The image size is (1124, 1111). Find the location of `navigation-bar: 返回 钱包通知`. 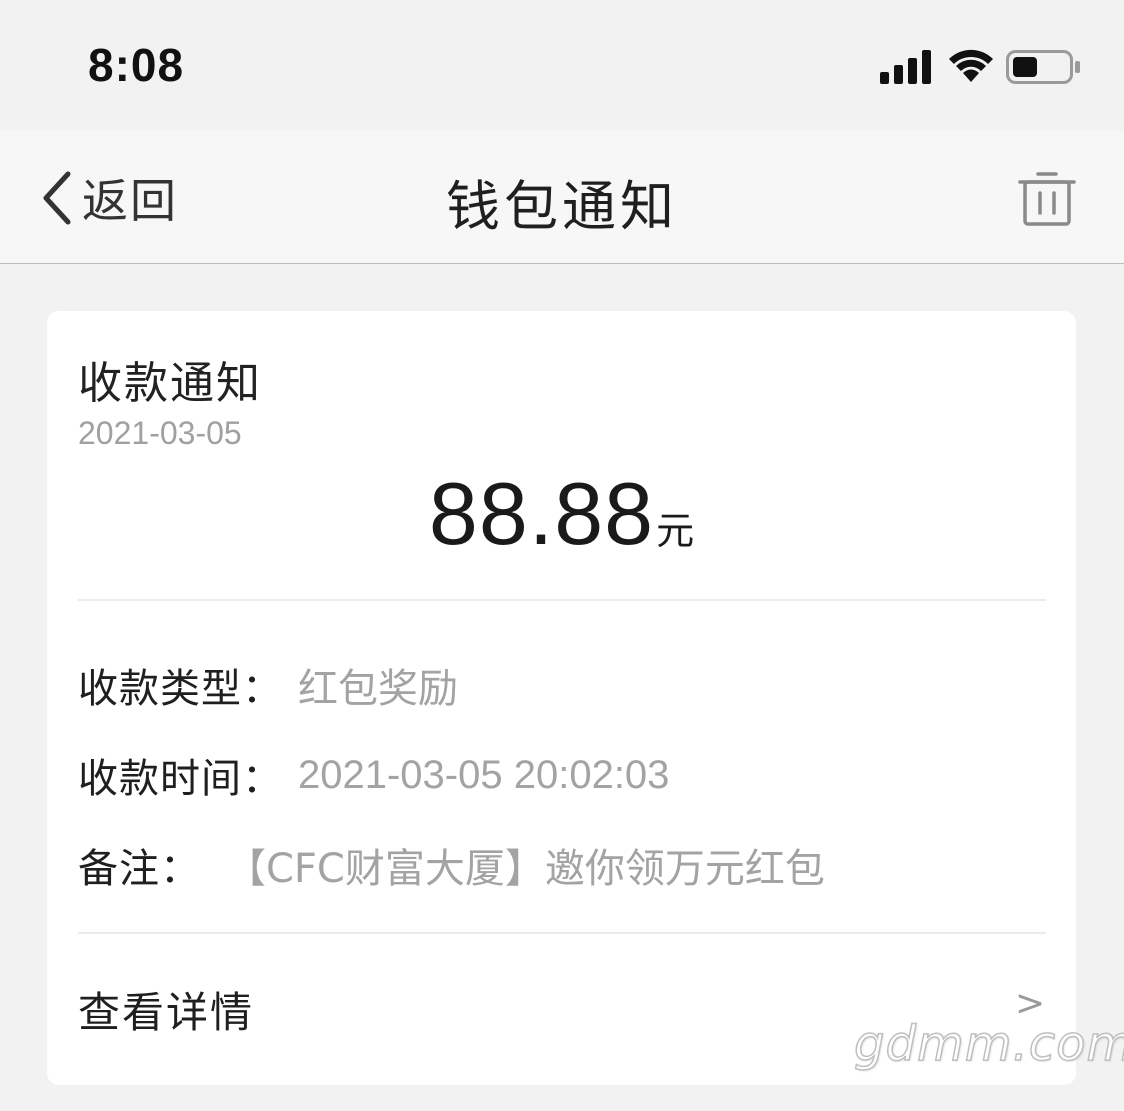

navigation-bar: 返回 钱包通知 is located at coordinates (562, 197).